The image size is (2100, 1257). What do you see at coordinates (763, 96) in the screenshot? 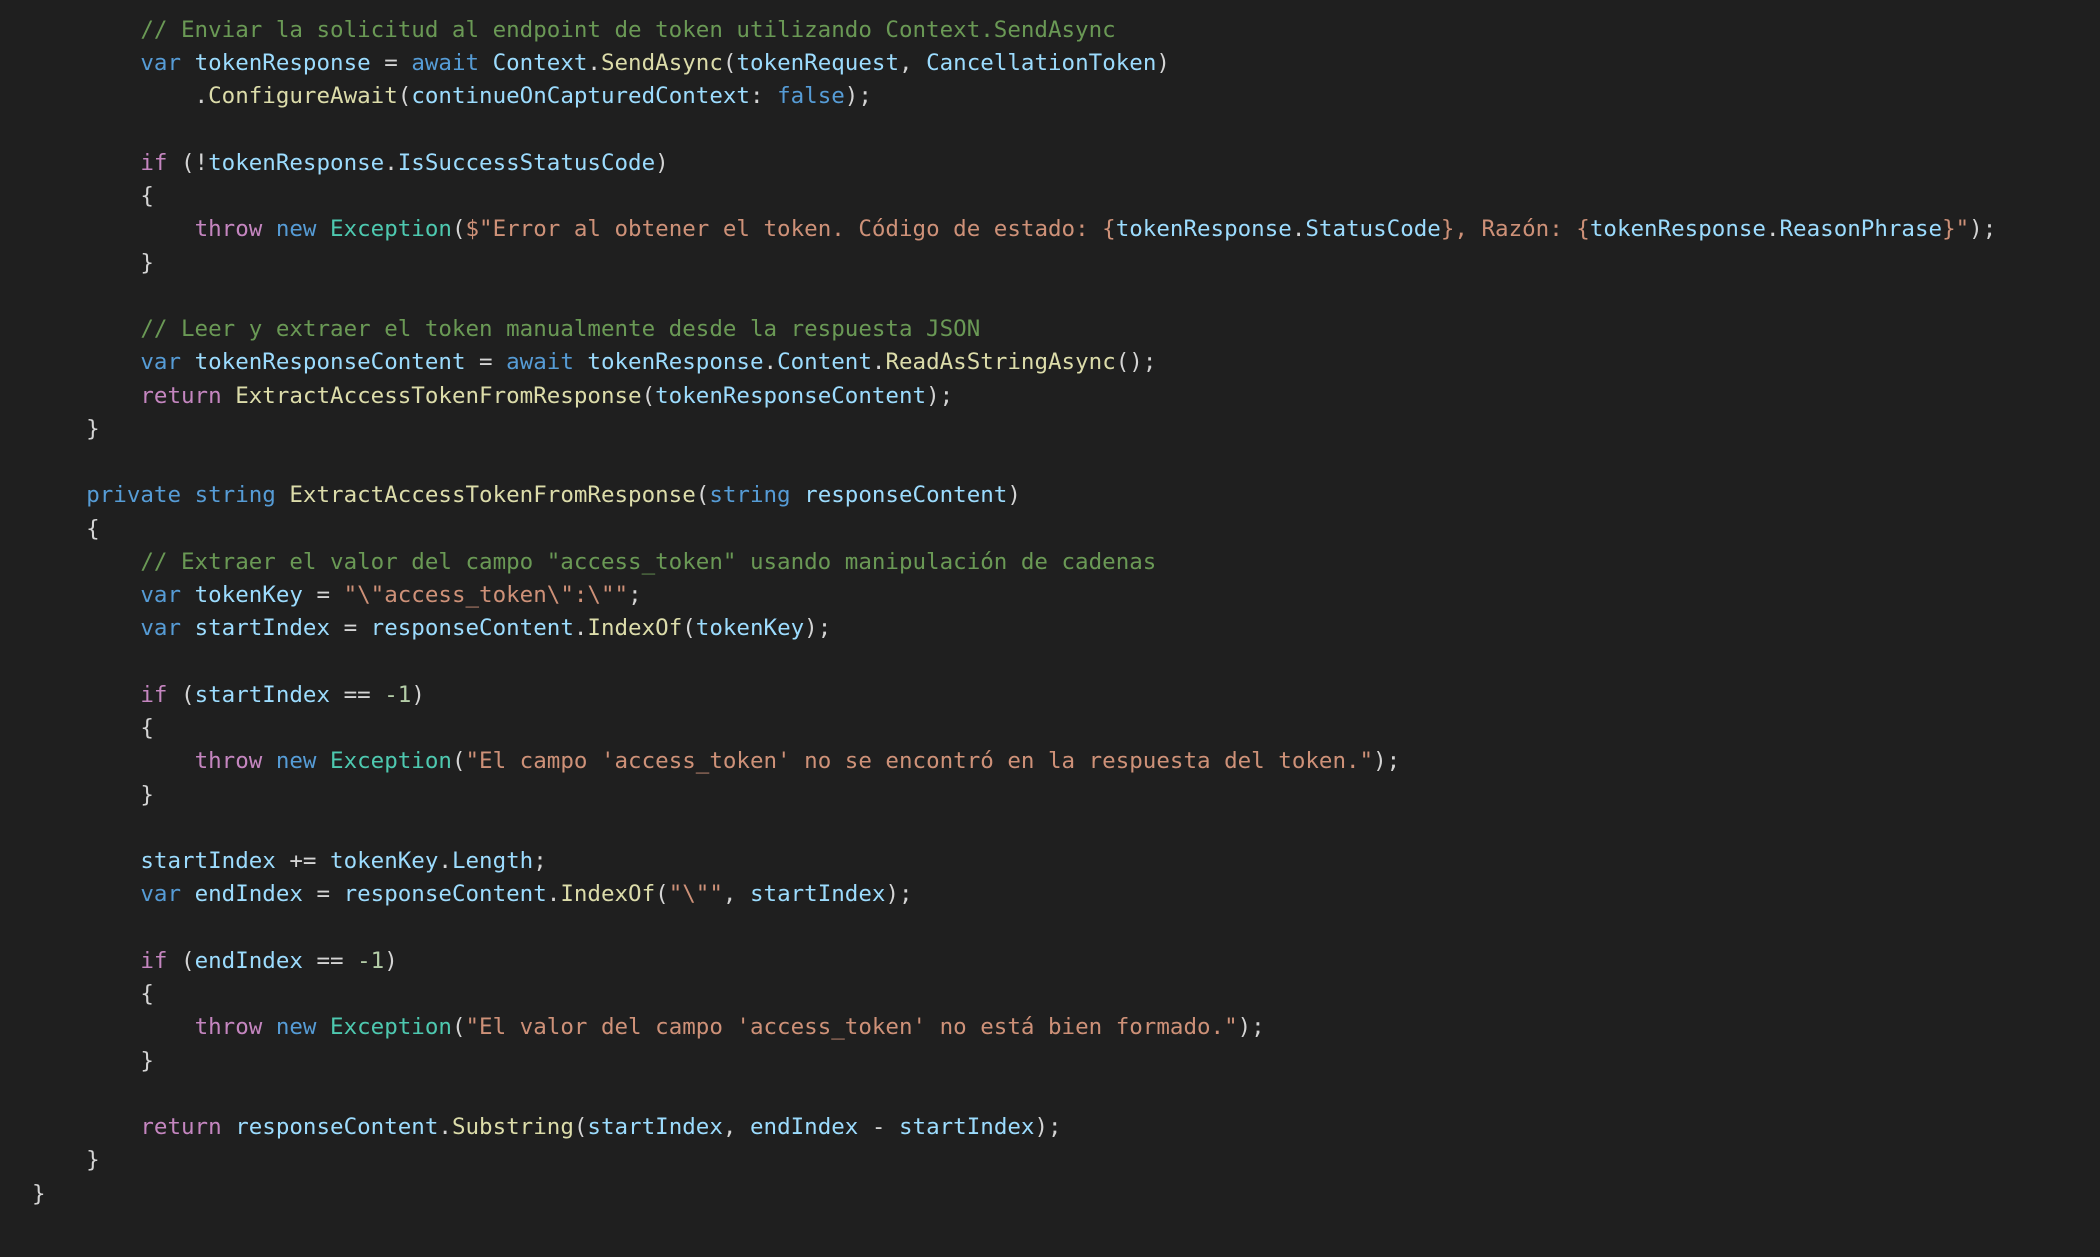
I see `code-token: :` at bounding box center [763, 96].